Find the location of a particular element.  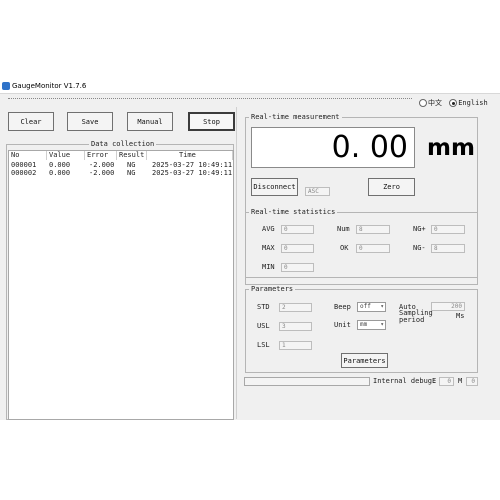

ng-minus-field: 8 is located at coordinates (448, 248).